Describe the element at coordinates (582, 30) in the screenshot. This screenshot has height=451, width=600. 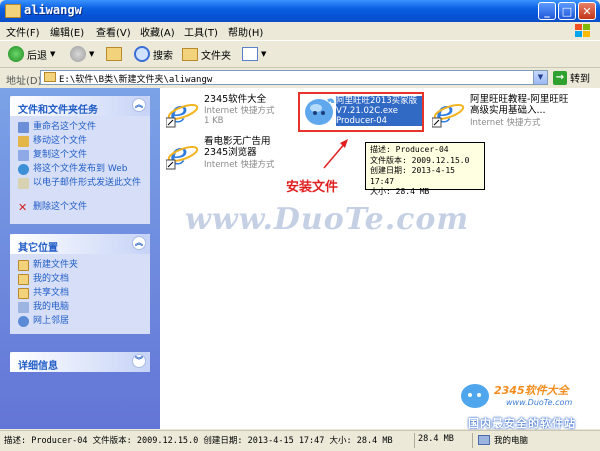
I see `windows-logo-icon` at that location.